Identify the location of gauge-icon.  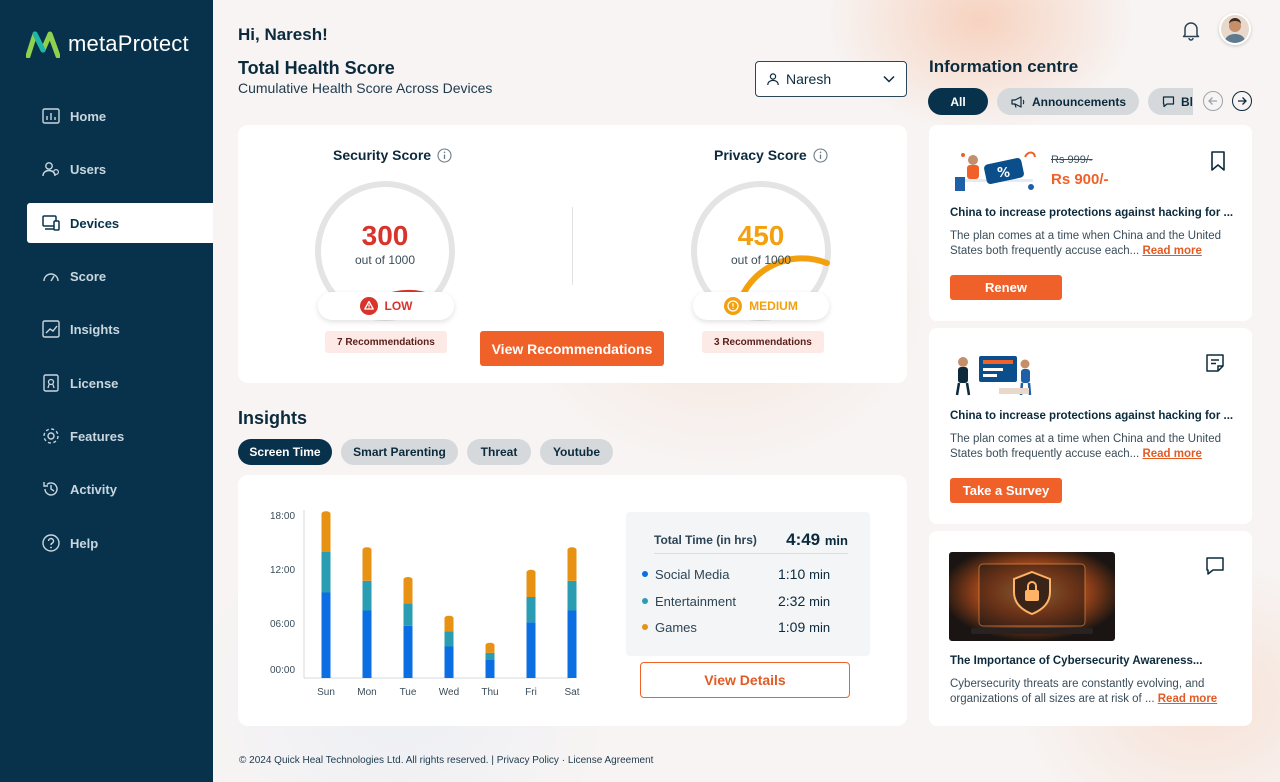
(51, 277).